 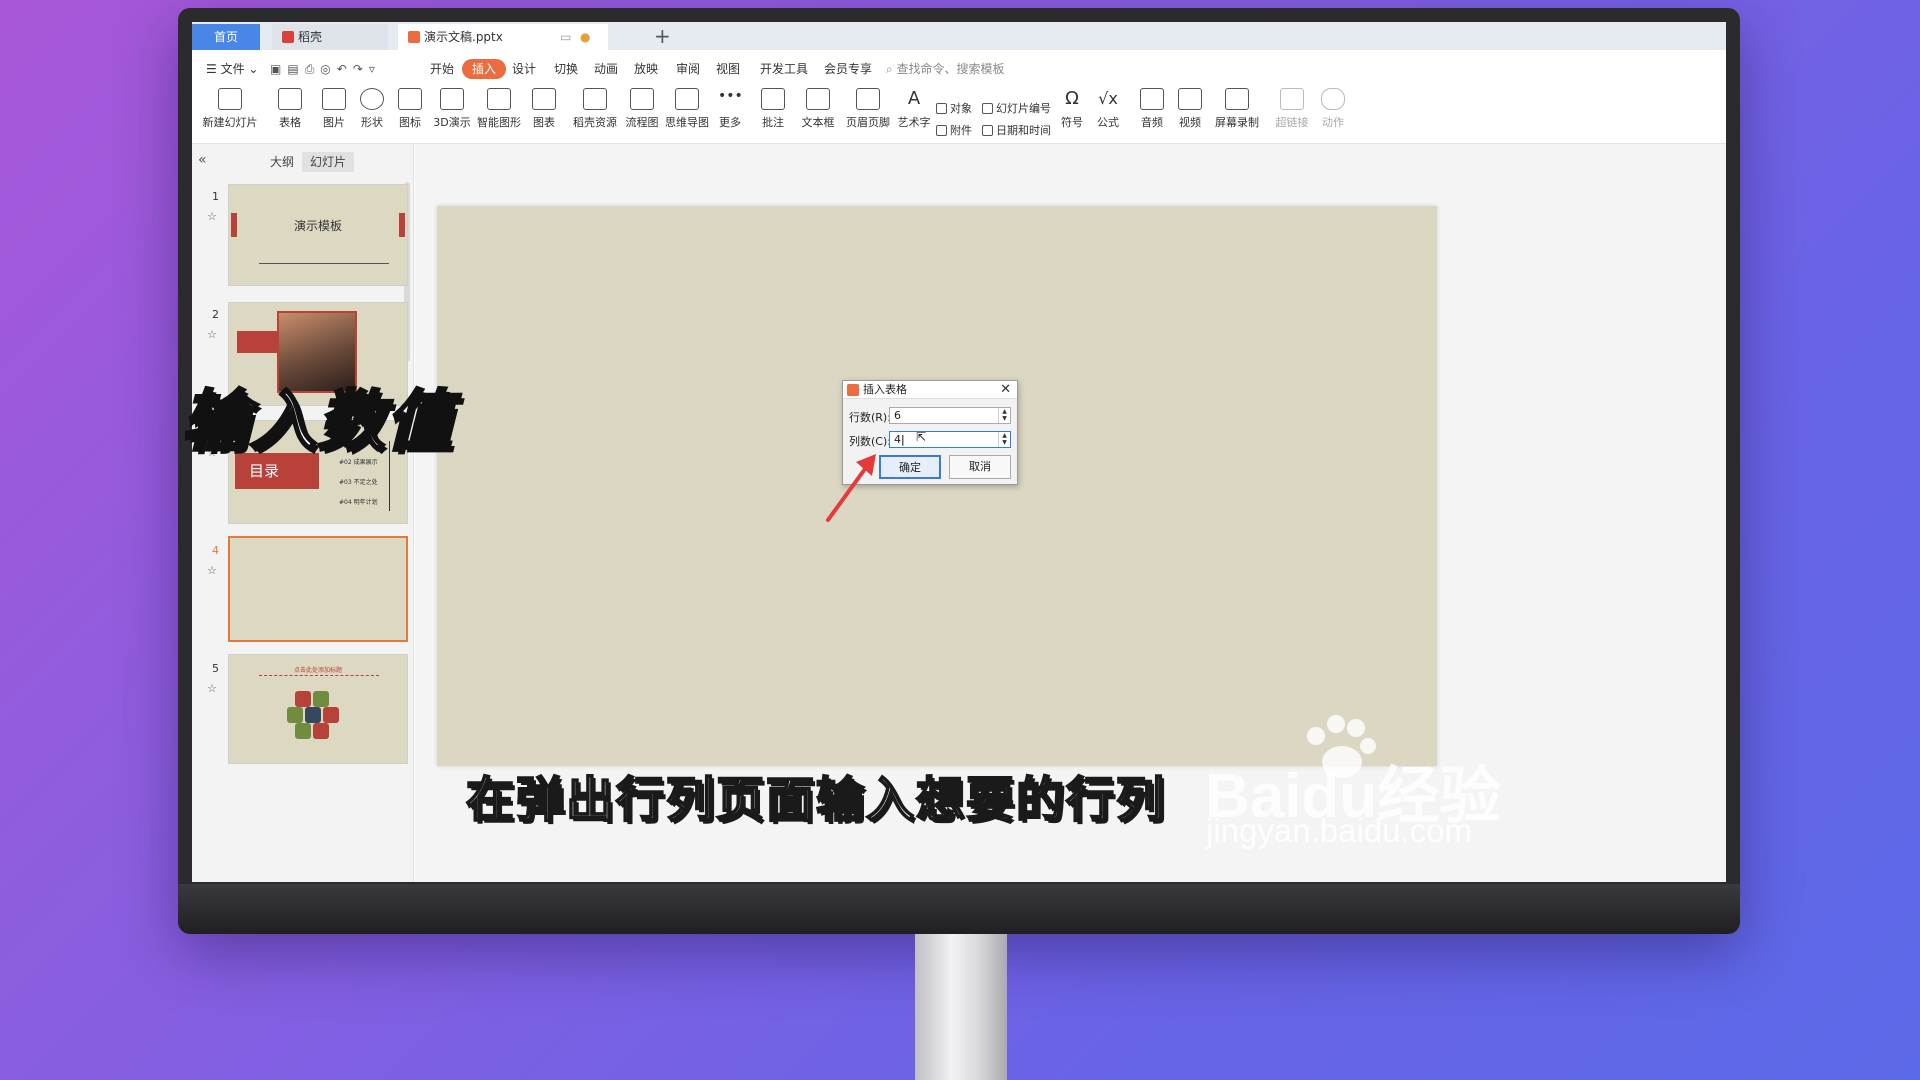 What do you see at coordinates (1023, 130) in the screenshot?
I see `datetime-label: 日期和时间` at bounding box center [1023, 130].